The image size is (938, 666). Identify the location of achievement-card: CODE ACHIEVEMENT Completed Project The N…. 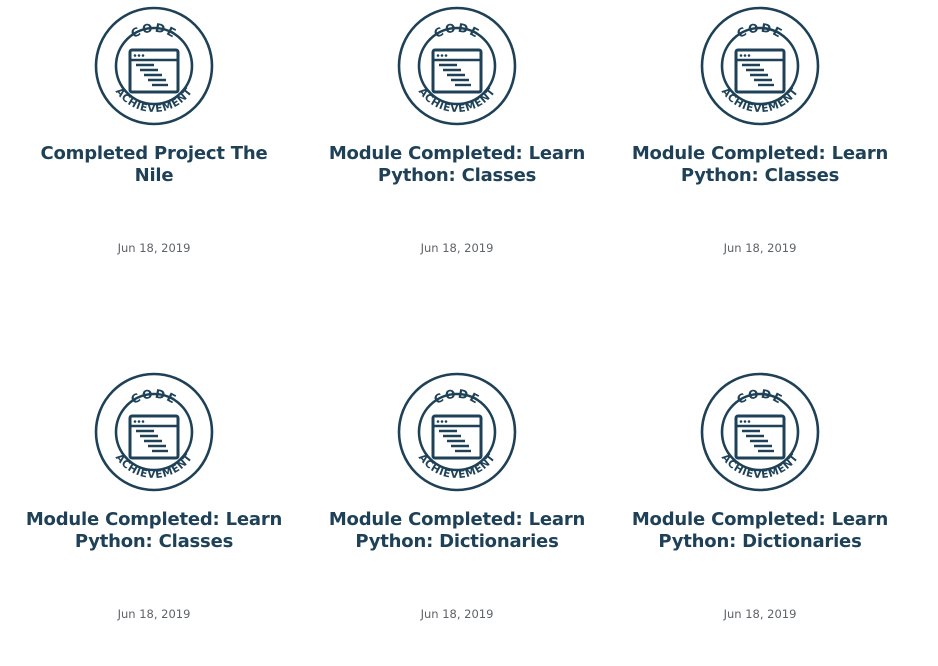
(154, 150).